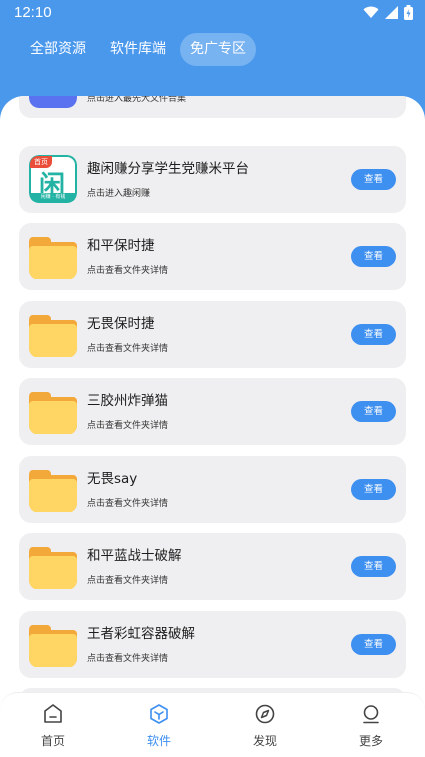 Image resolution: width=425 pixels, height=757 pixels. What do you see at coordinates (53, 726) in the screenshot?
I see `nav-home: 首页` at bounding box center [53, 726].